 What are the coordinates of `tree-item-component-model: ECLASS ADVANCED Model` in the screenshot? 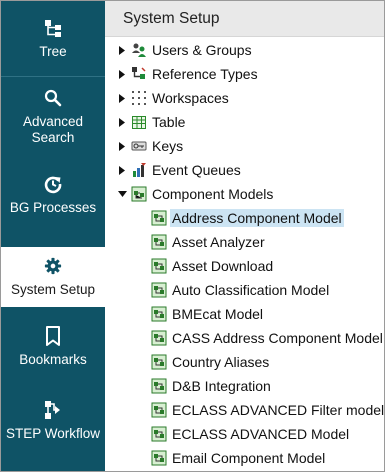 It's located at (251, 434).